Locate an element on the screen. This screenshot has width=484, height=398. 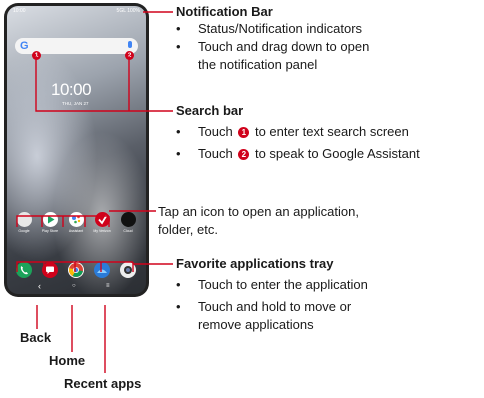
recent-apps-label: Recent apps is located at coordinates (103, 383).